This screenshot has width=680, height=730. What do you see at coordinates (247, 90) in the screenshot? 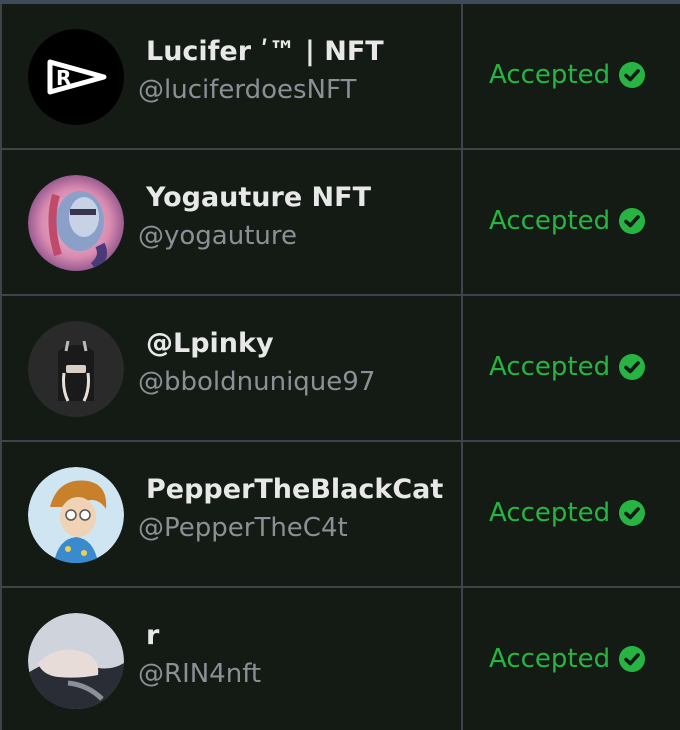
I see `user-handle: @luciferdoesNFT` at bounding box center [247, 90].